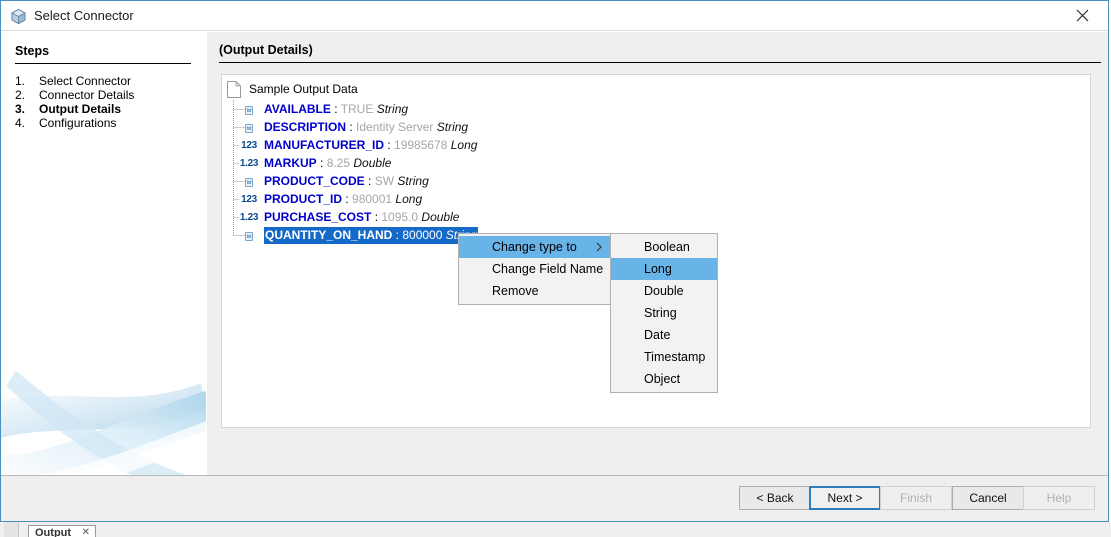 This screenshot has height=537, width=1111. I want to click on table-row: 123 PRODUCT_ID : 980001 Long, so click(656, 199).